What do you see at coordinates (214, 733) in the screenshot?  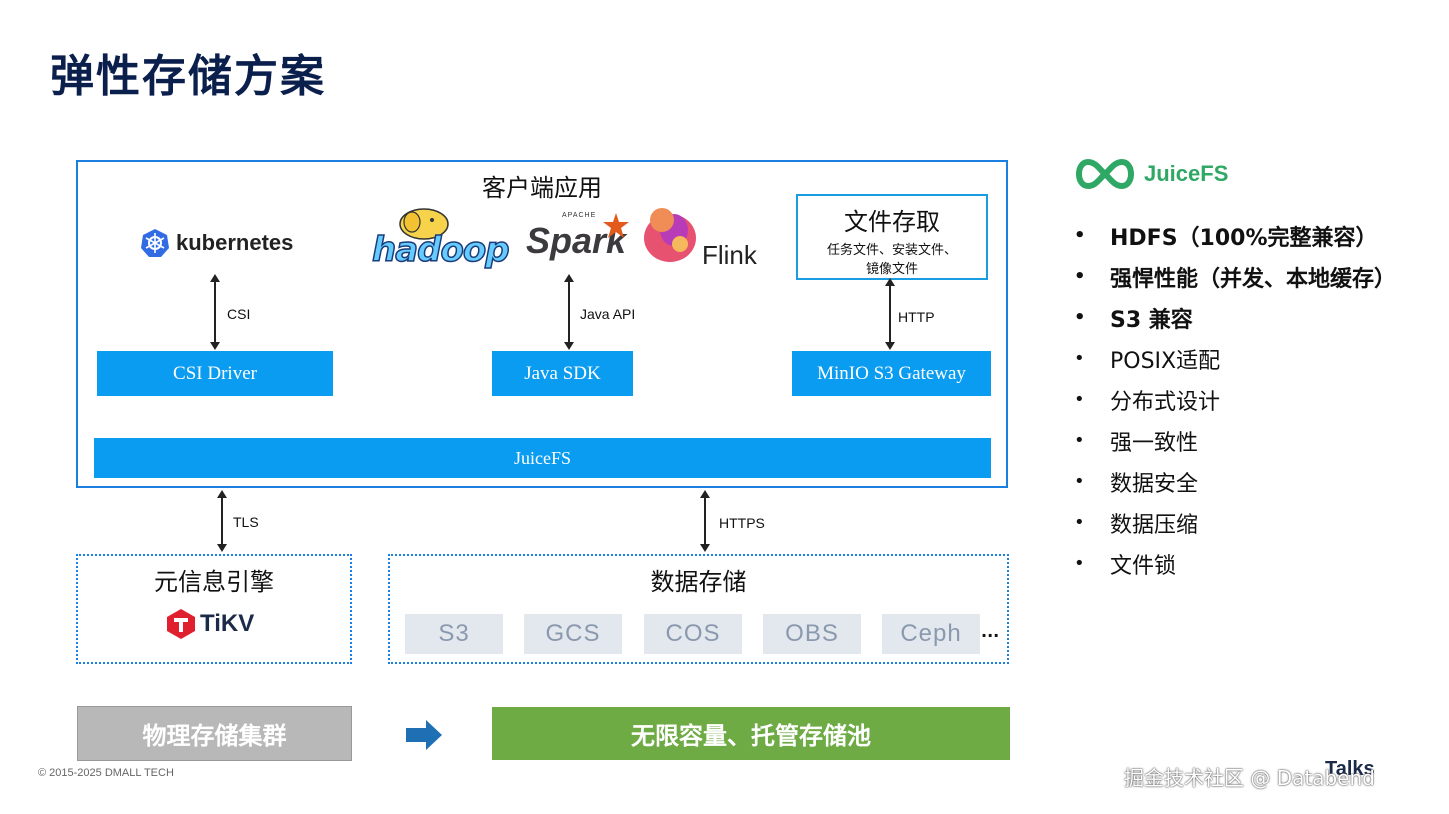 I see `physical-cluster-box: 物理存储集群` at bounding box center [214, 733].